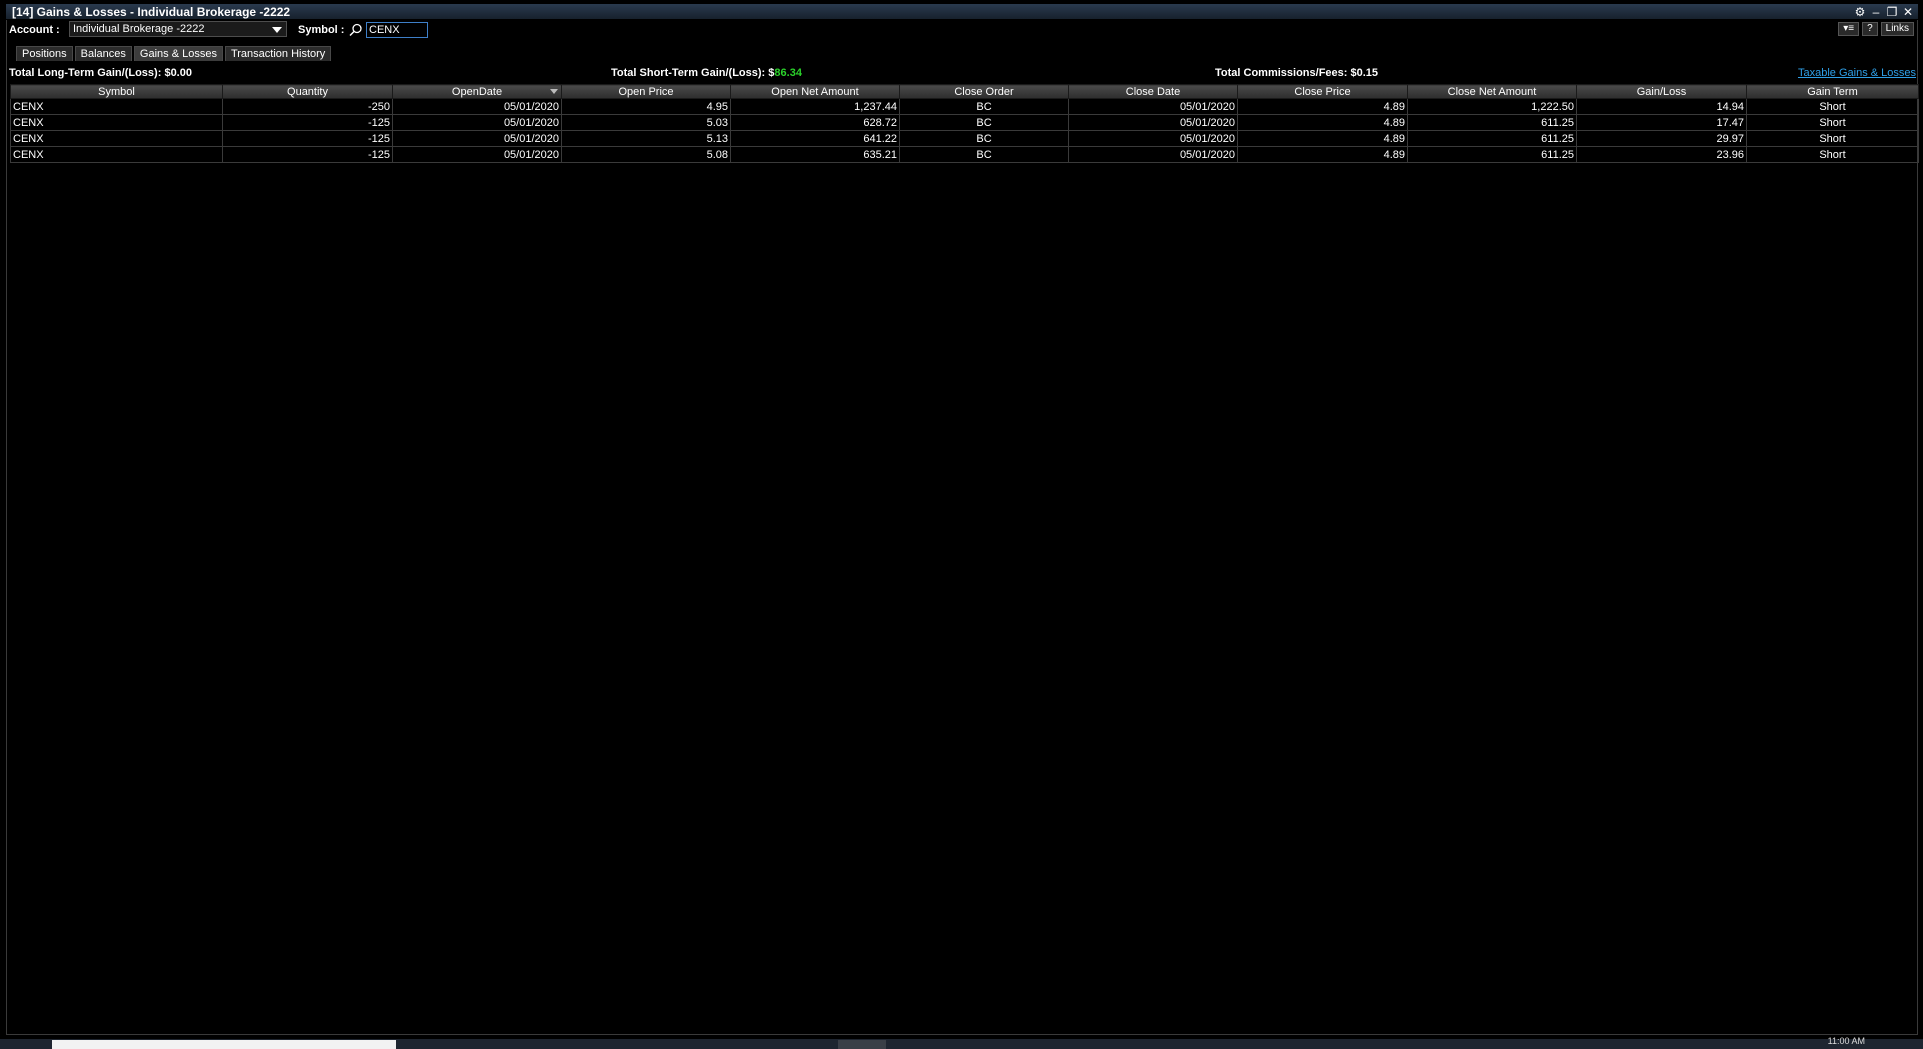 This screenshot has height=1049, width=1923. Describe the element at coordinates (1846, 1041) in the screenshot. I see `taskbar-clock: 11:00 AM` at that location.